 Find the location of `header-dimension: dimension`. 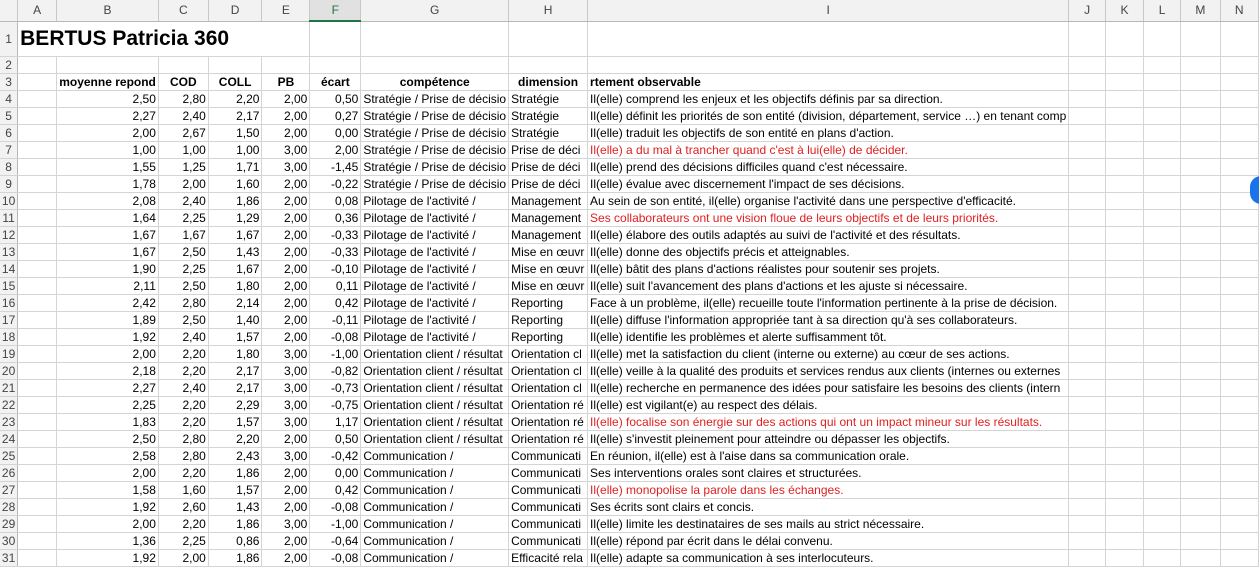

header-dimension: dimension is located at coordinates (548, 82).